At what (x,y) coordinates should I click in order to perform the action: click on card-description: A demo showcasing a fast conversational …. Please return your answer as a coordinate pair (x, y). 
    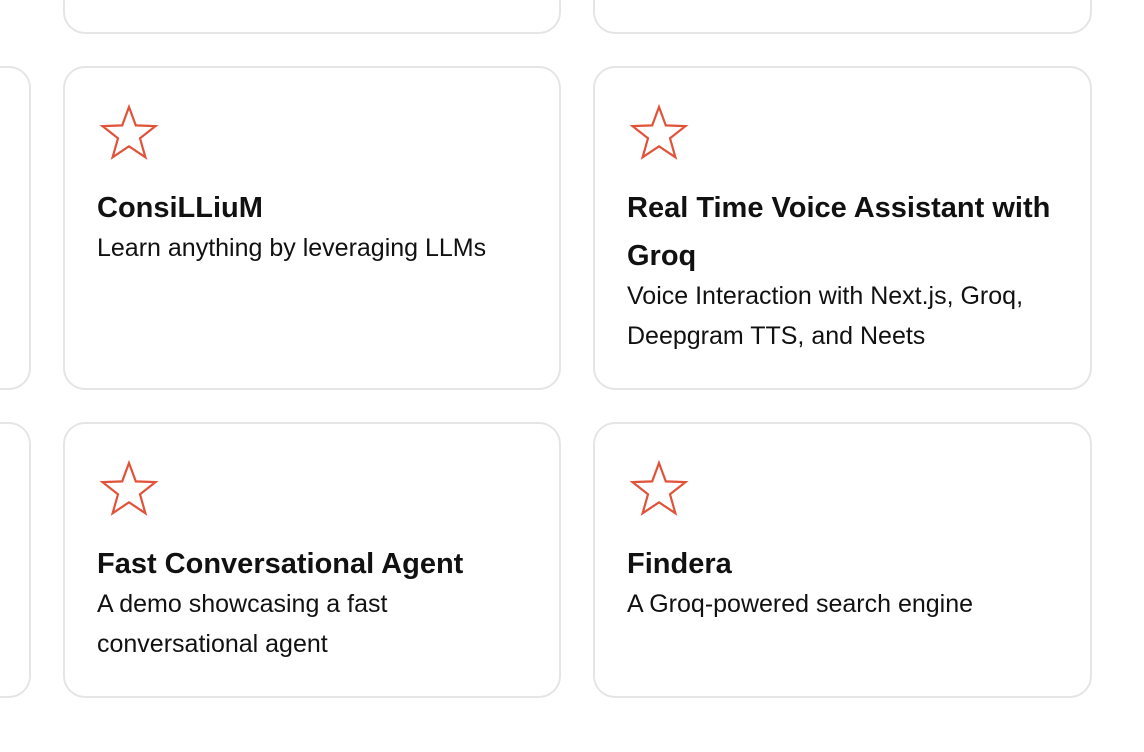
    Looking at the image, I should click on (242, 624).